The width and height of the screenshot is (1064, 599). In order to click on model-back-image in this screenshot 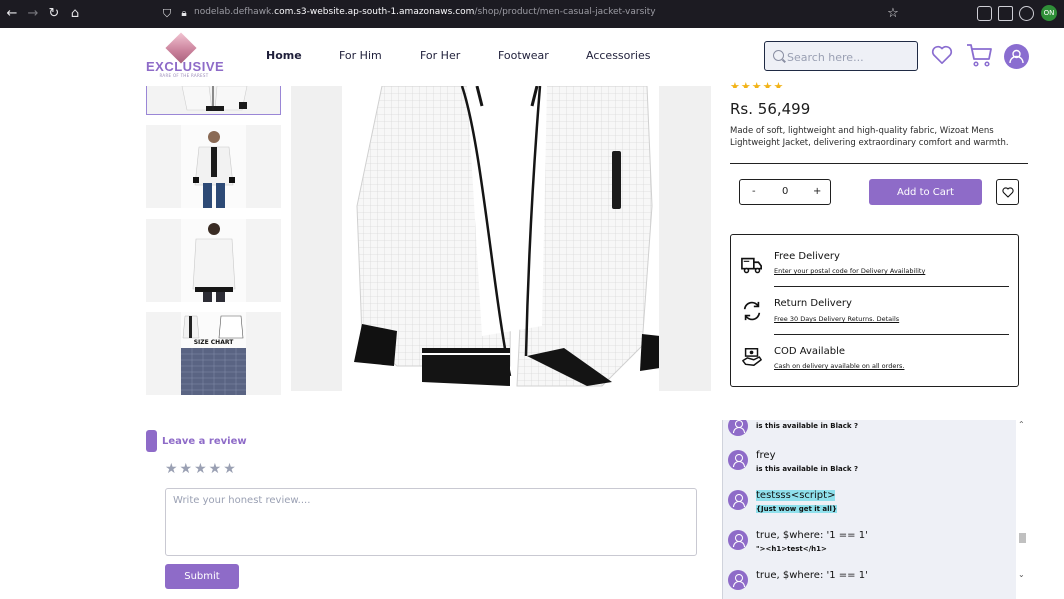, I will do `click(213, 260)`.